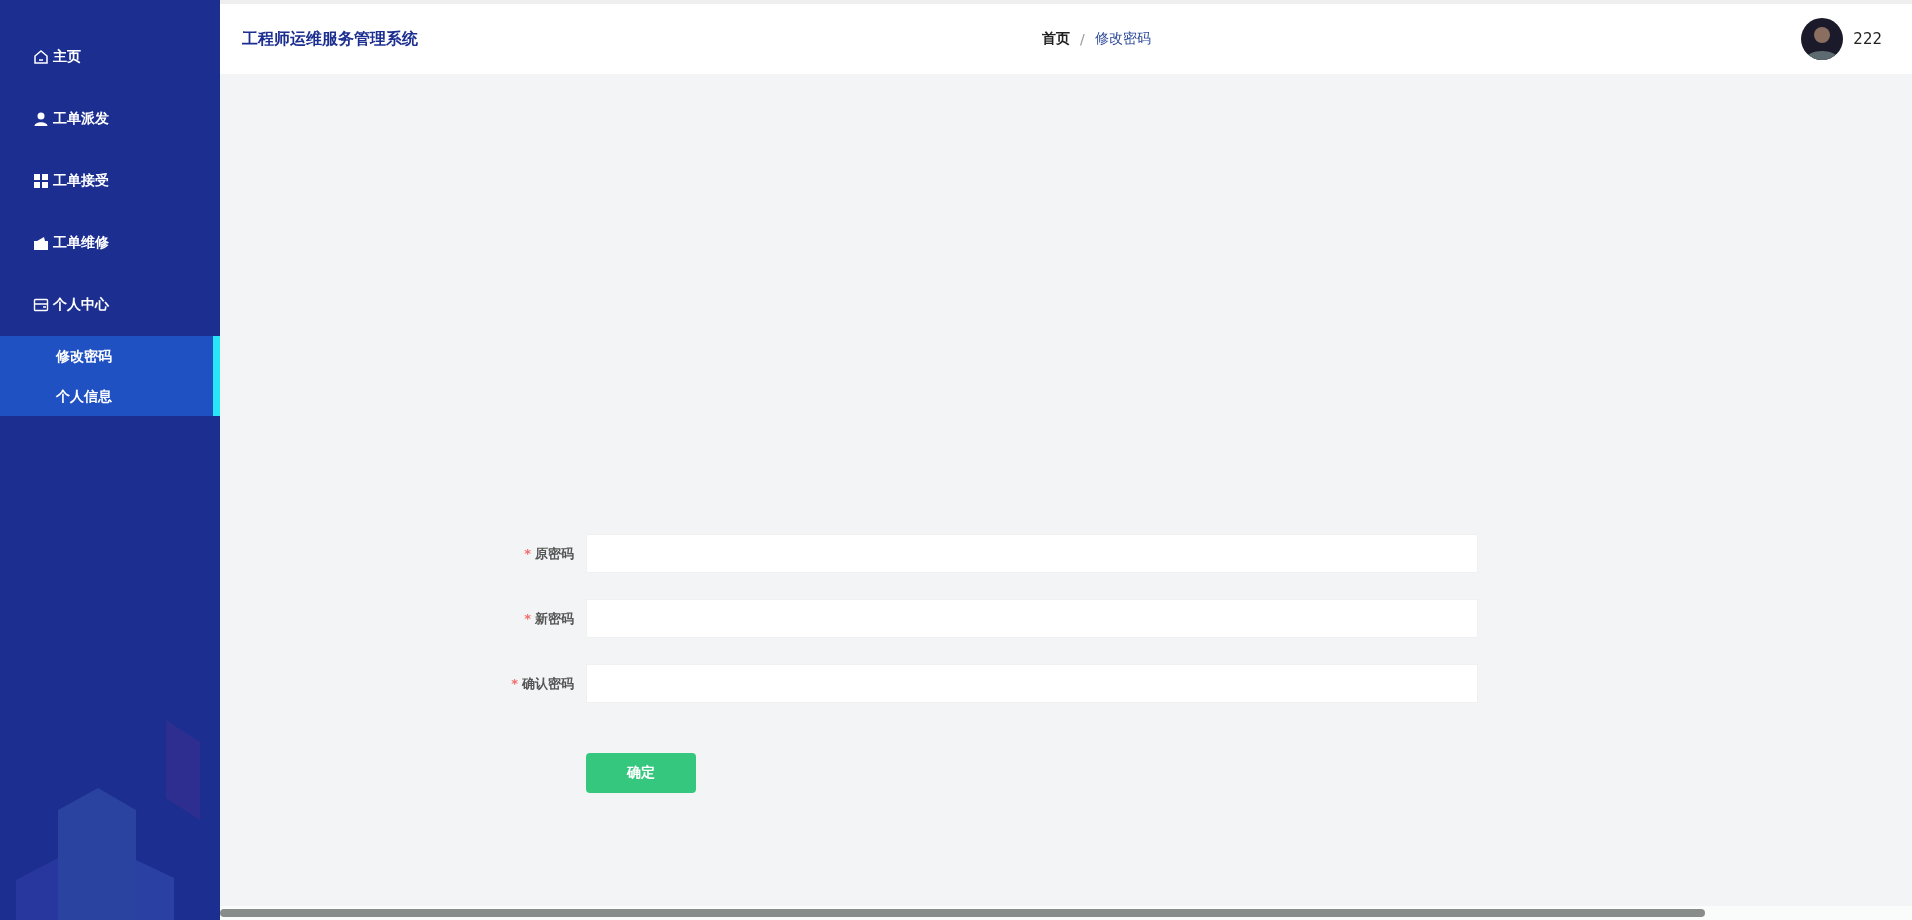  Describe the element at coordinates (554, 553) in the screenshot. I see `field-label: 原密码` at that location.